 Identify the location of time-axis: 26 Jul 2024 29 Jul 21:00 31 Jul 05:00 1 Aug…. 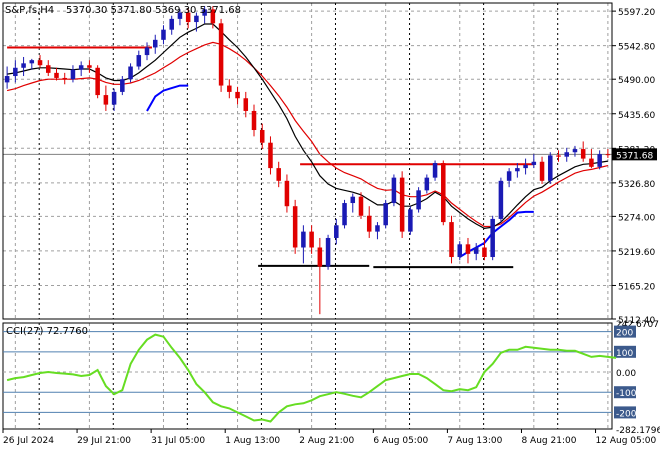
(329, 437).